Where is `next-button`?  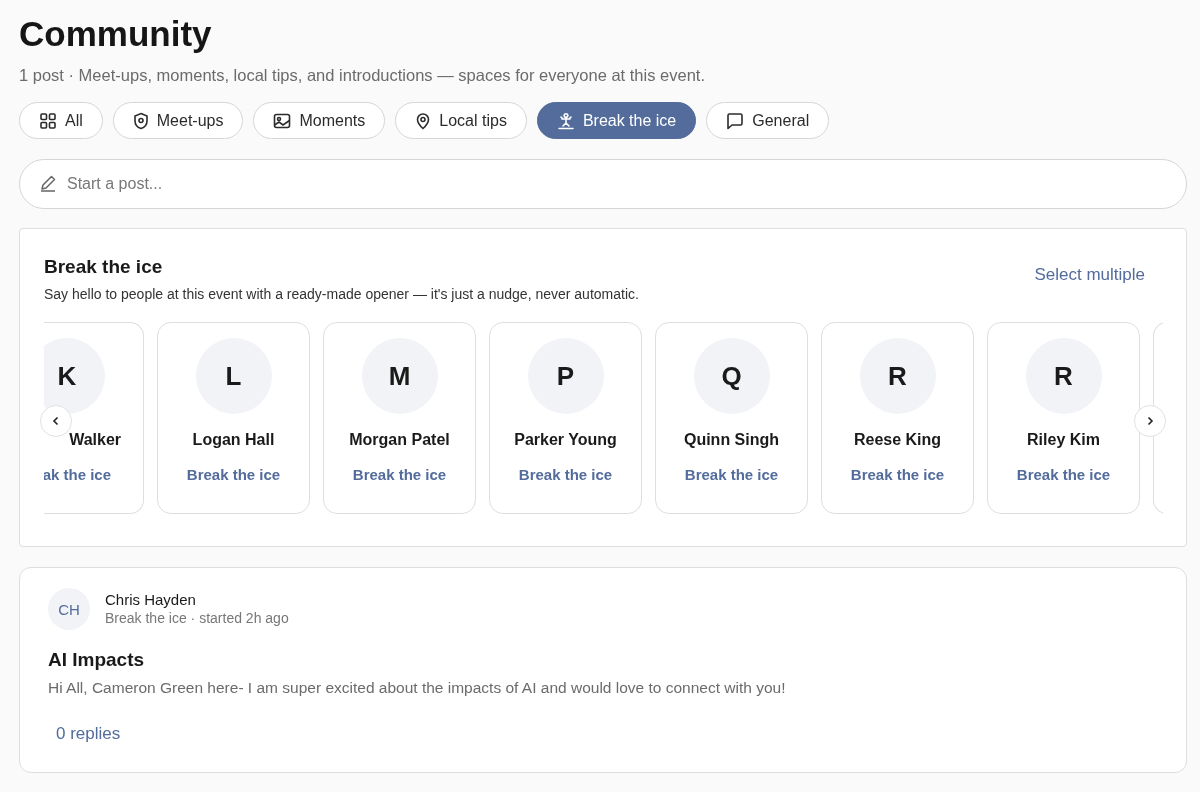
next-button is located at coordinates (1150, 421).